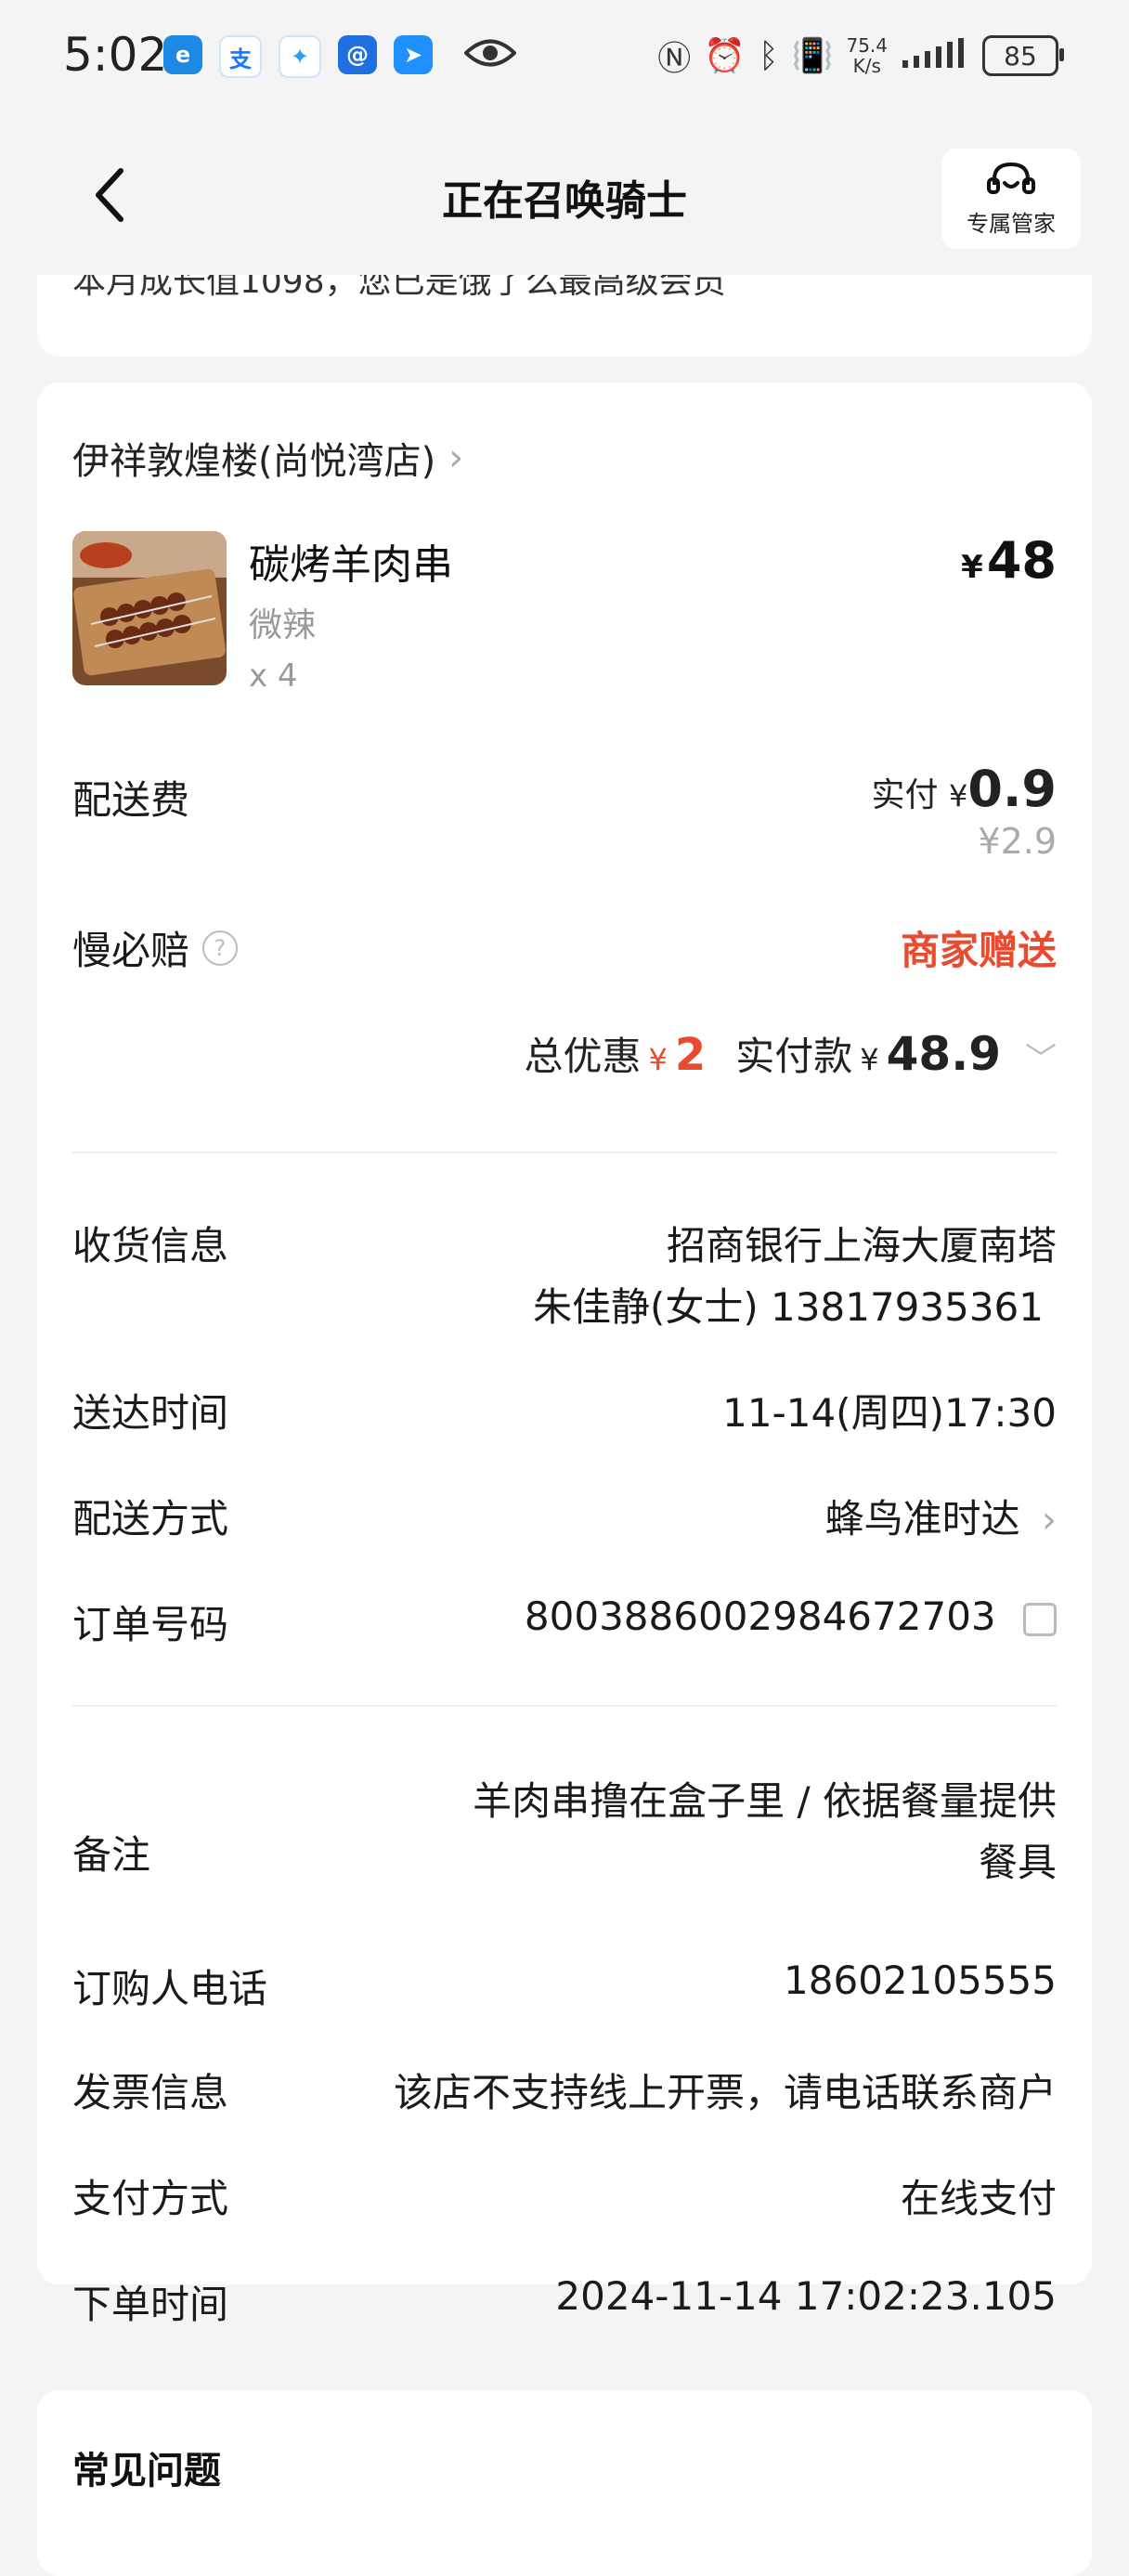  What do you see at coordinates (220, 948) in the screenshot?
I see `help-icon: ?` at bounding box center [220, 948].